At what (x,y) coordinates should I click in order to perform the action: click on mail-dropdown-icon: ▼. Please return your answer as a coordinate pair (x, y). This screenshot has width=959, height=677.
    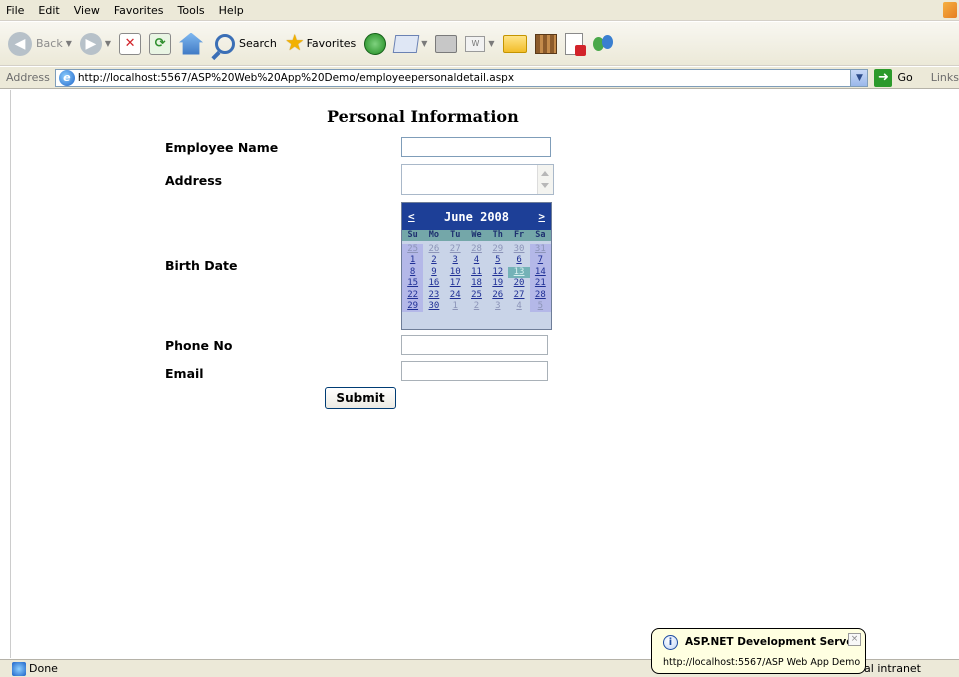
    Looking at the image, I should click on (424, 43).